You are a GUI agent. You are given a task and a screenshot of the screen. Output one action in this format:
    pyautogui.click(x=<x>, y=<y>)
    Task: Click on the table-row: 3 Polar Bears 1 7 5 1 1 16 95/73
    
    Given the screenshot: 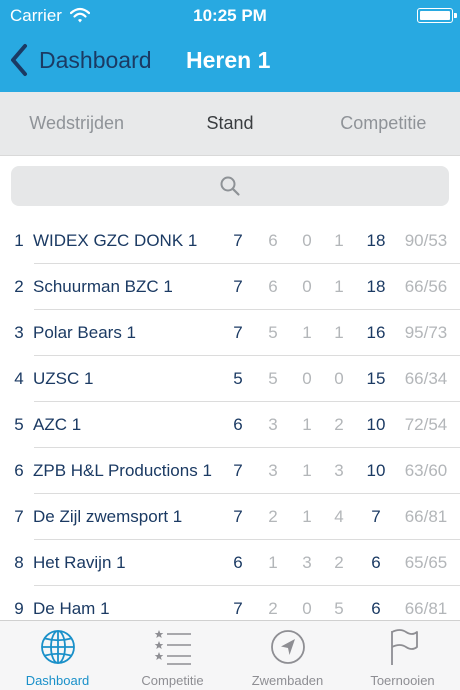 What is the action you would take?
    pyautogui.click(x=230, y=333)
    